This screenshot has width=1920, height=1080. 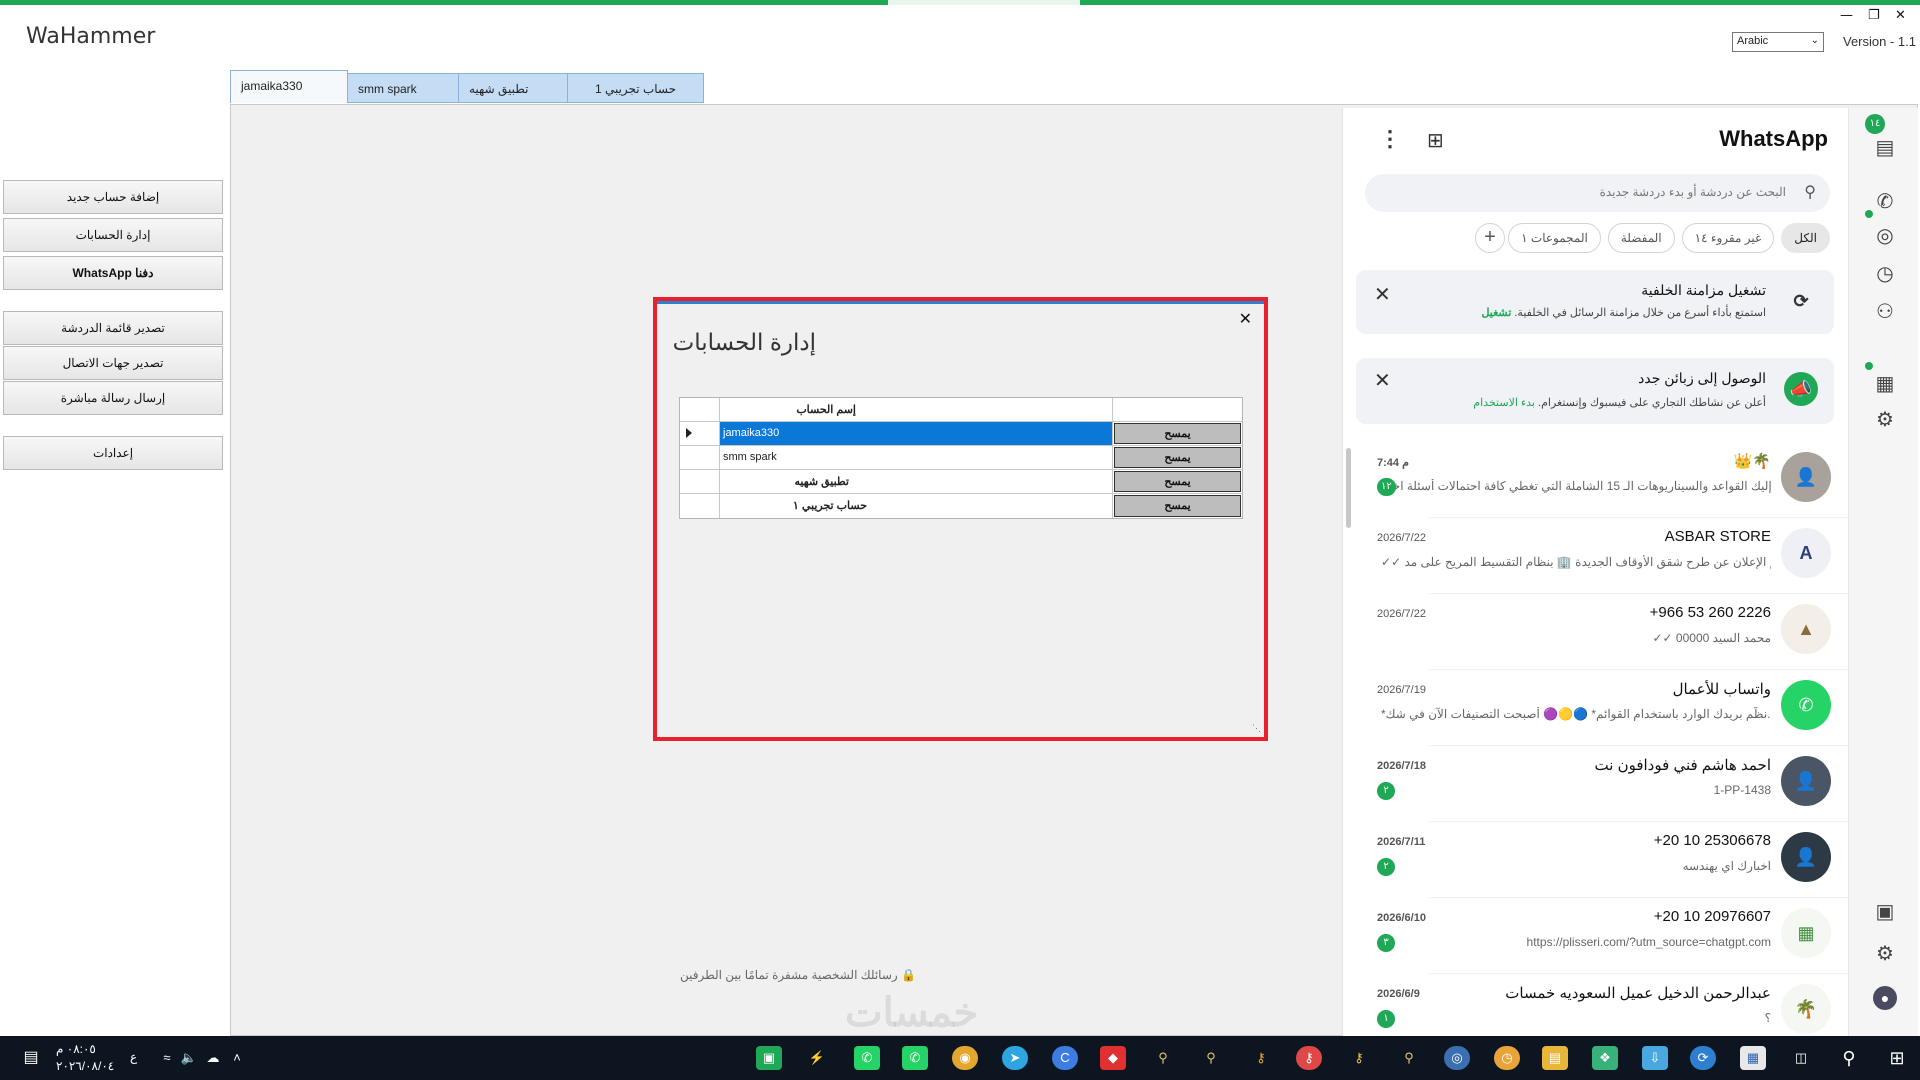 What do you see at coordinates (1597, 193) in the screenshot?
I see `search-input: البحث عن دردشة أو بدء دردشة جديدة ⚲` at bounding box center [1597, 193].